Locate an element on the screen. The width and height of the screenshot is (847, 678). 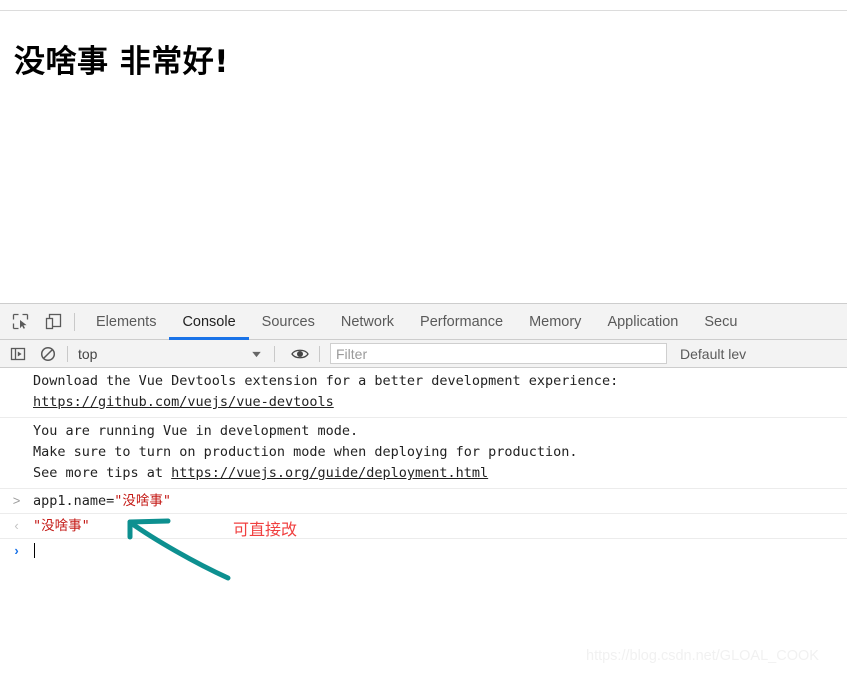
console-sidebar-icon is located at coordinates (18, 354).